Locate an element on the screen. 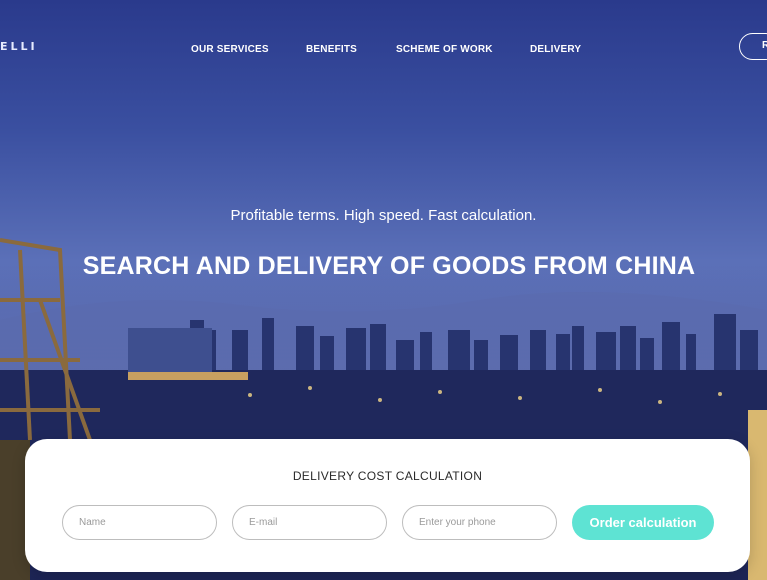  nav-delivery: DELIVERY is located at coordinates (555, 49).